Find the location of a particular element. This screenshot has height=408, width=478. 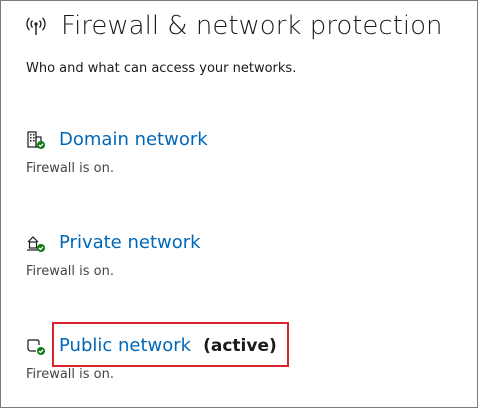

private-network-link: Private network is located at coordinates (130, 242).